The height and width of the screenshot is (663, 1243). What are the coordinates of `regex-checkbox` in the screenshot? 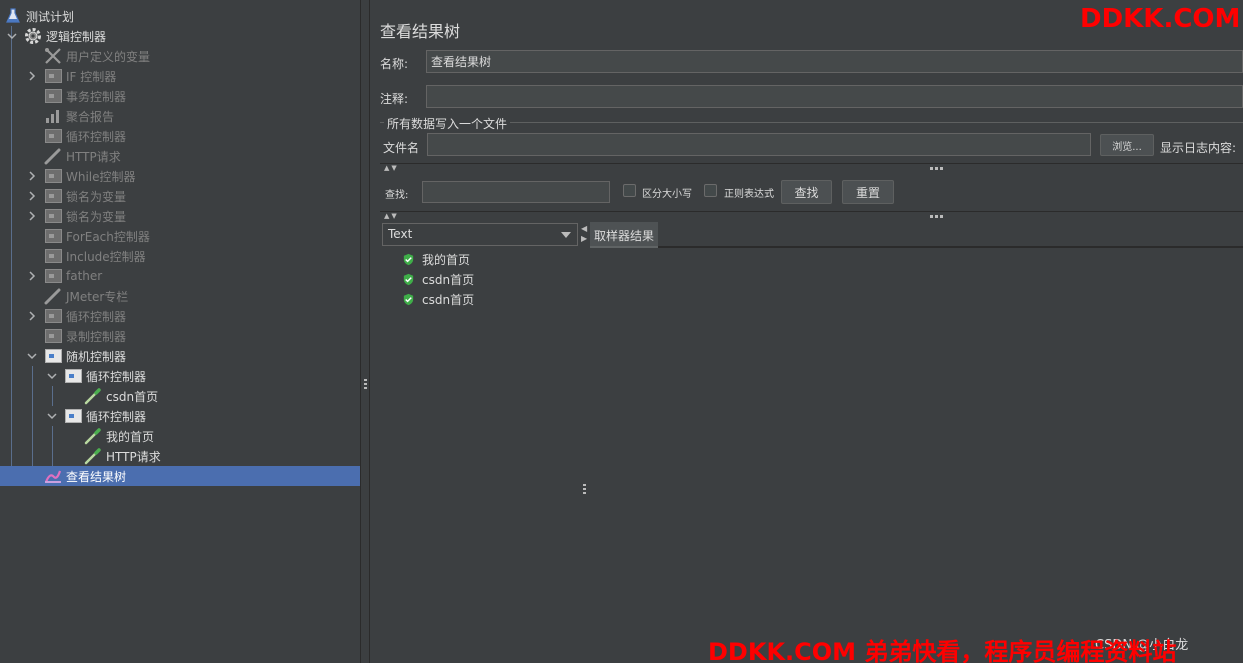 It's located at (710, 190).